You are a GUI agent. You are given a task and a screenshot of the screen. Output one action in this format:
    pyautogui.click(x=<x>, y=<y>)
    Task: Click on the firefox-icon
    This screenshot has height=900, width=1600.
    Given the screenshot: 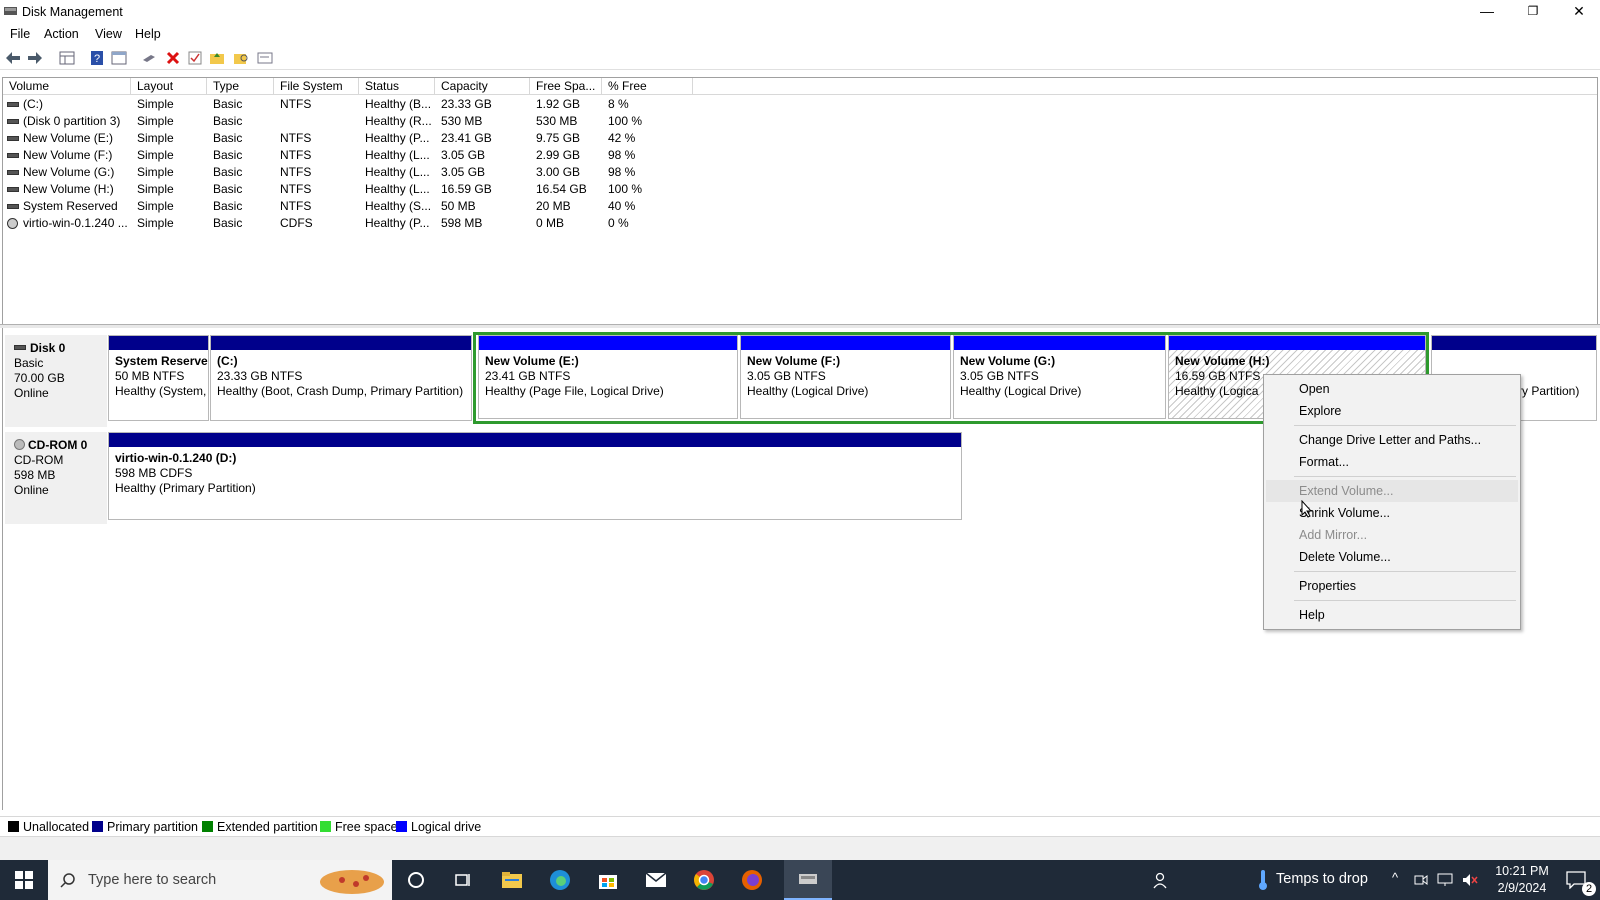 What is the action you would take?
    pyautogui.click(x=752, y=880)
    